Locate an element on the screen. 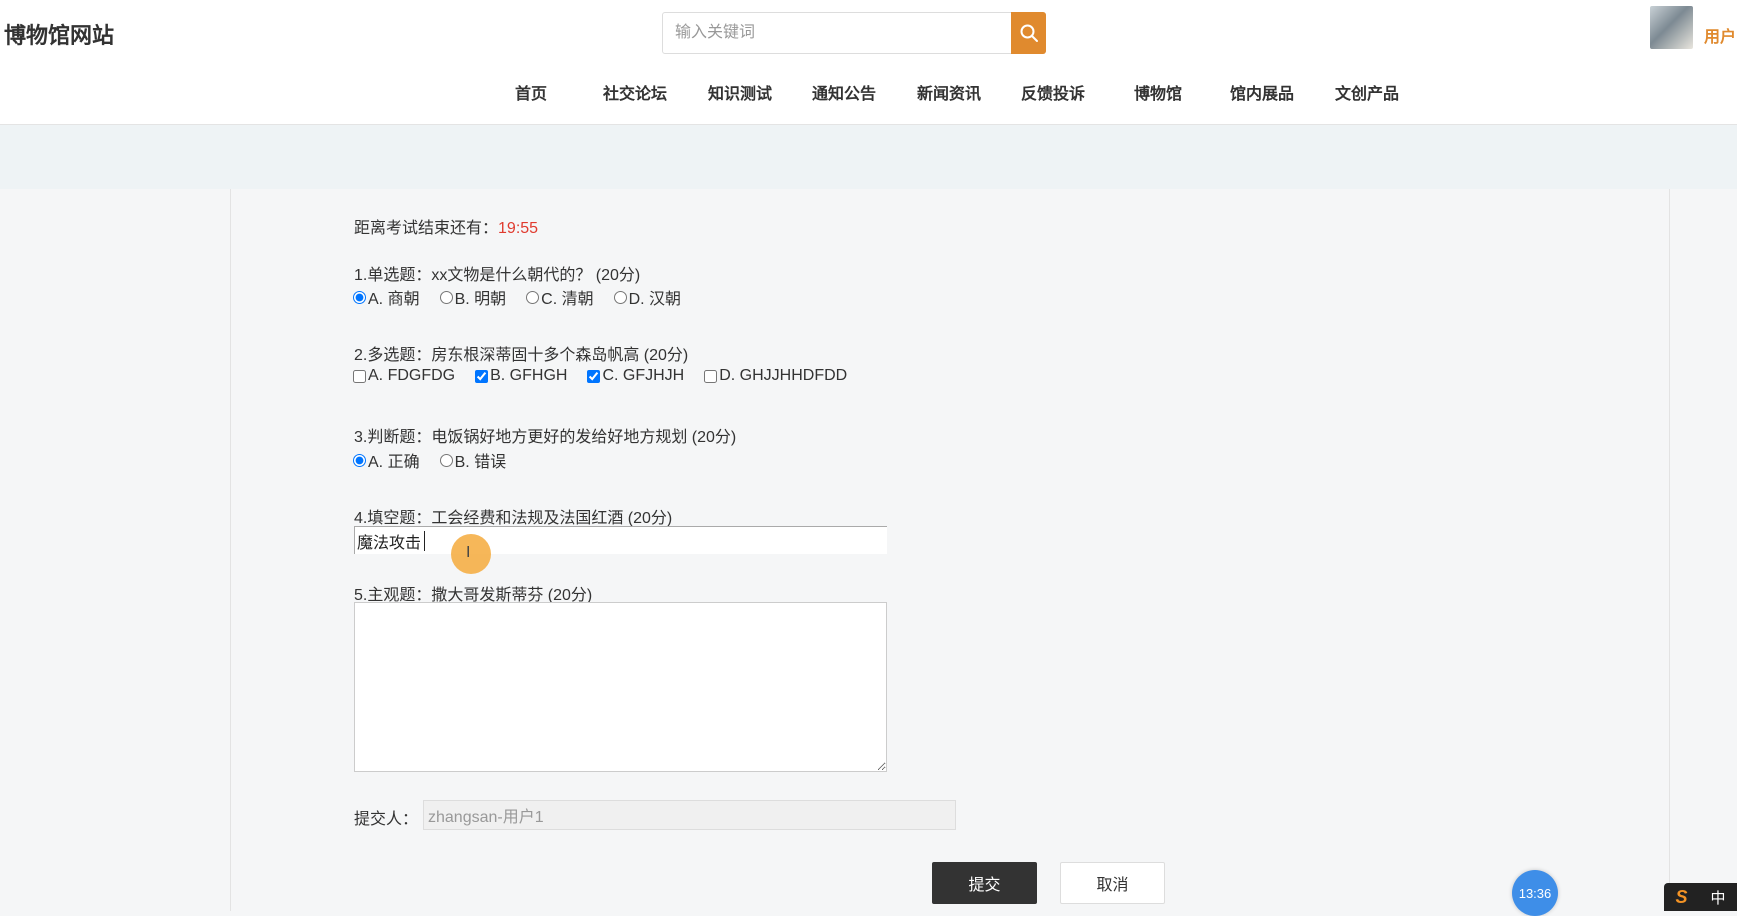 The image size is (1737, 916). q1-radio-b is located at coordinates (446, 297).